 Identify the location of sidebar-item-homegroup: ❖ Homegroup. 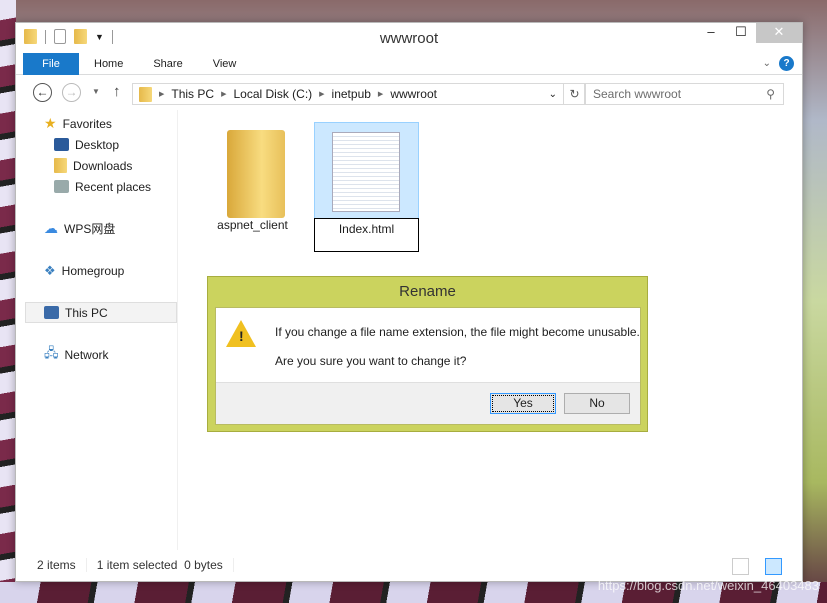
(84, 270).